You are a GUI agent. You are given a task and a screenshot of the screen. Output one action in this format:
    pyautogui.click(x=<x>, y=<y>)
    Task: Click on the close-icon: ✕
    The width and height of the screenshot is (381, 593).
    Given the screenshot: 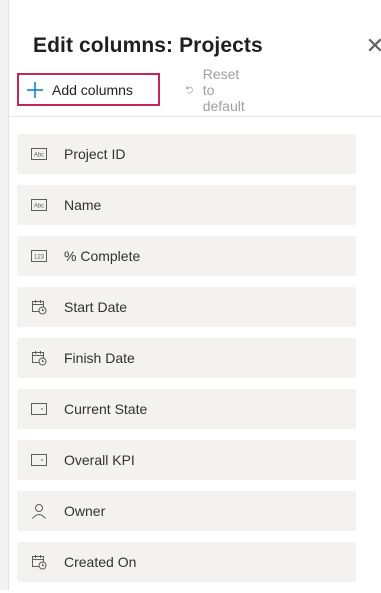 What is the action you would take?
    pyautogui.click(x=372, y=46)
    